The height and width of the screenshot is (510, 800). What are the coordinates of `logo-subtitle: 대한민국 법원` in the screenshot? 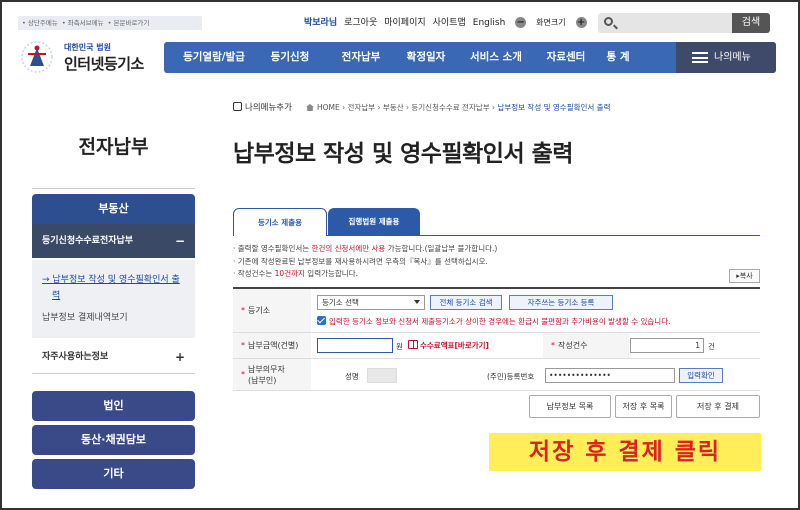 It's located at (87, 47).